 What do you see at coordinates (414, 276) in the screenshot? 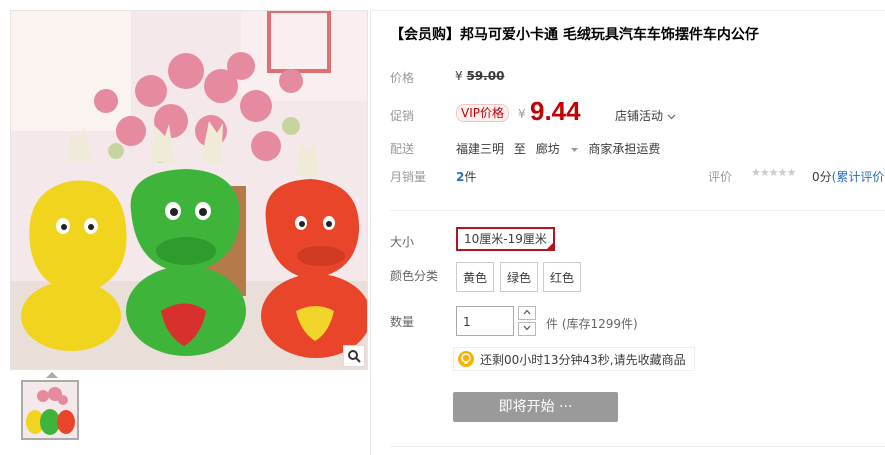
I see `color-label: 颜色分类` at bounding box center [414, 276].